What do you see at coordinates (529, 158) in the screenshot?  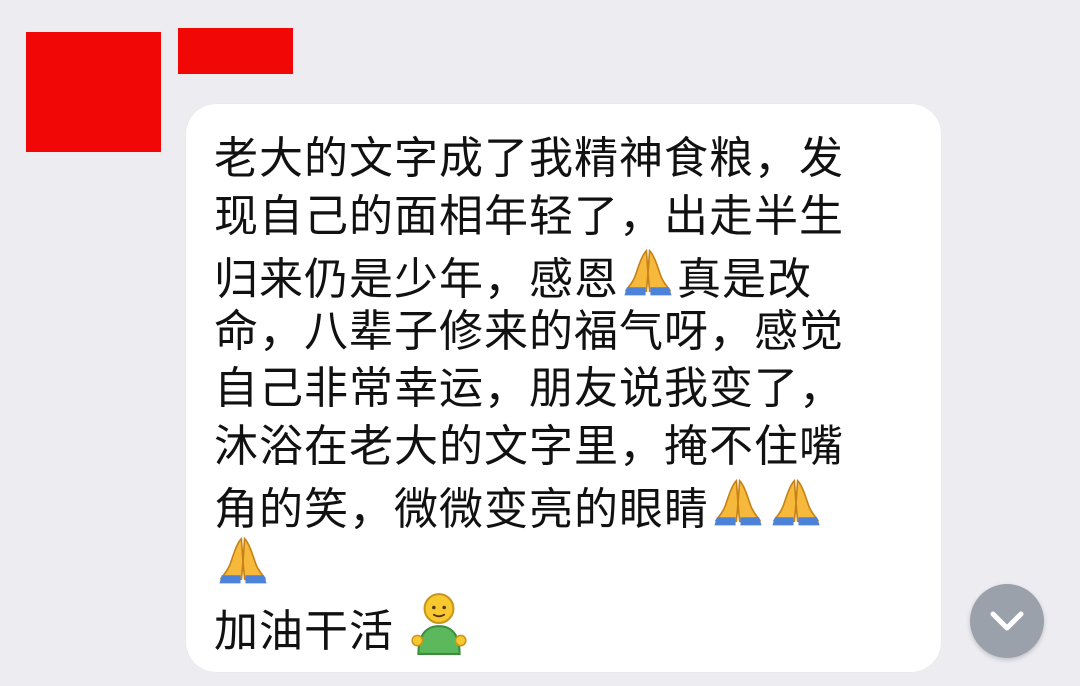 I see `message-line: 老大的文字成了我精神食粮，发` at bounding box center [529, 158].